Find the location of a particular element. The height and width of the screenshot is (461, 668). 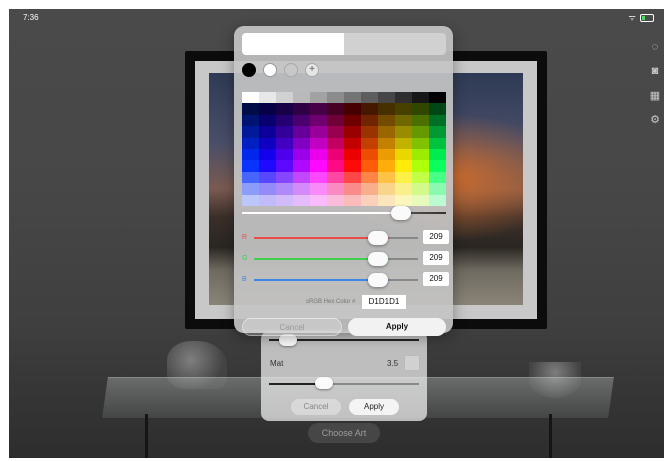

red-value-field: 209 is located at coordinates (436, 237).